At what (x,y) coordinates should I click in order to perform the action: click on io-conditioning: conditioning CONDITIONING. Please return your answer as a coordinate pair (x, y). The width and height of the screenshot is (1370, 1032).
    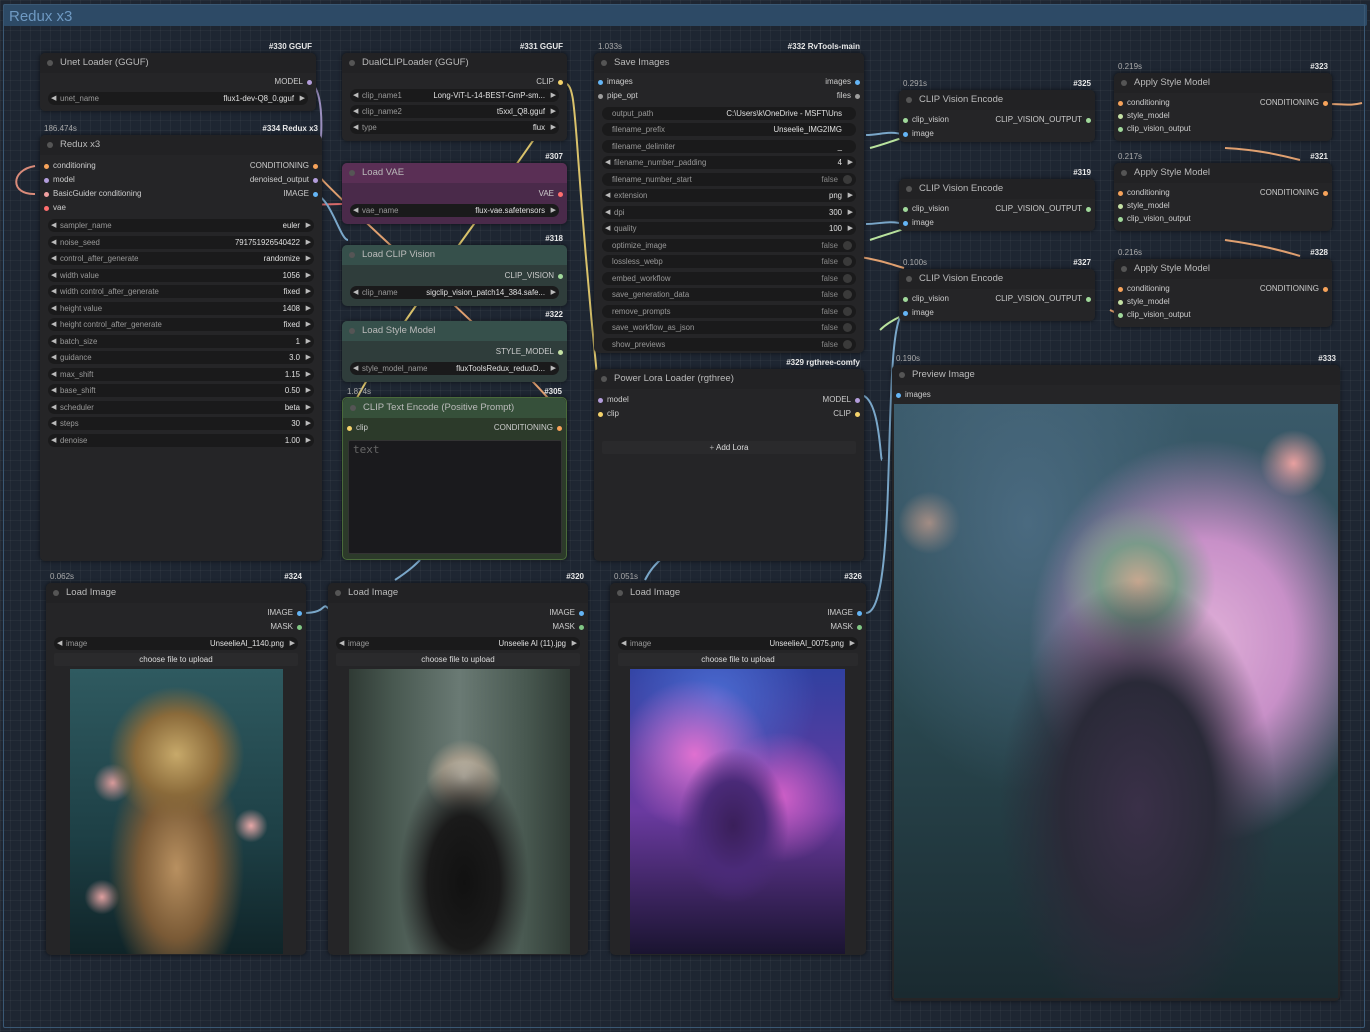
    Looking at the image, I should click on (1223, 288).